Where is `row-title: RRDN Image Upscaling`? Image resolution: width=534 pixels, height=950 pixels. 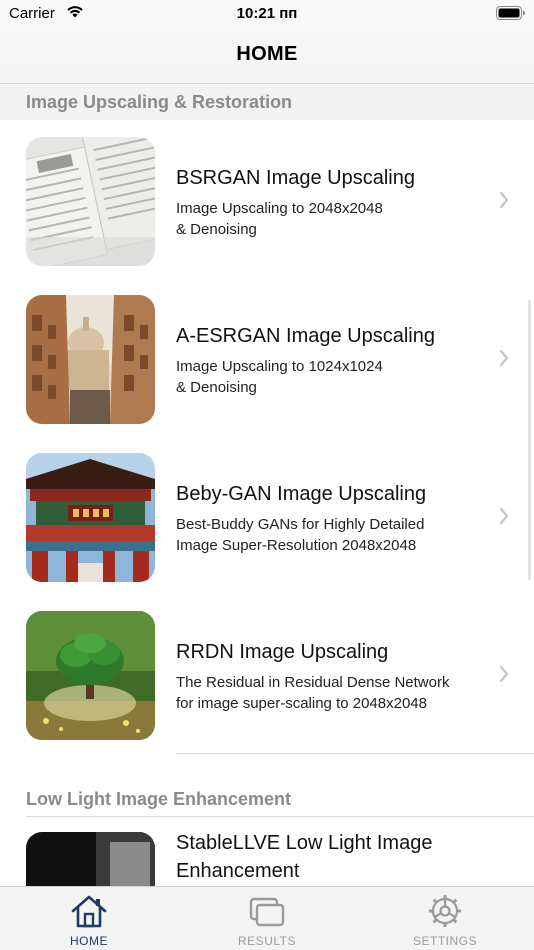
row-title: RRDN Image Upscaling is located at coordinates (282, 652).